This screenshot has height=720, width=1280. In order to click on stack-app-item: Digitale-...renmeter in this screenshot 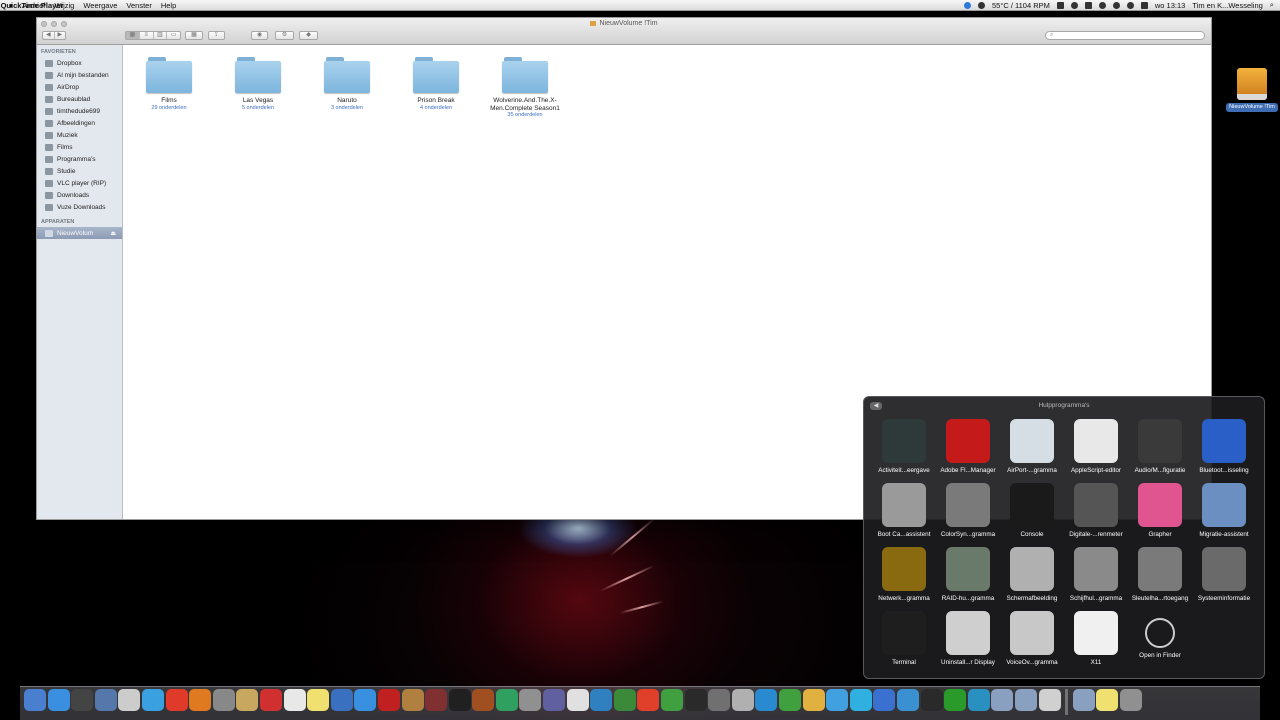, I will do `click(1096, 510)`.